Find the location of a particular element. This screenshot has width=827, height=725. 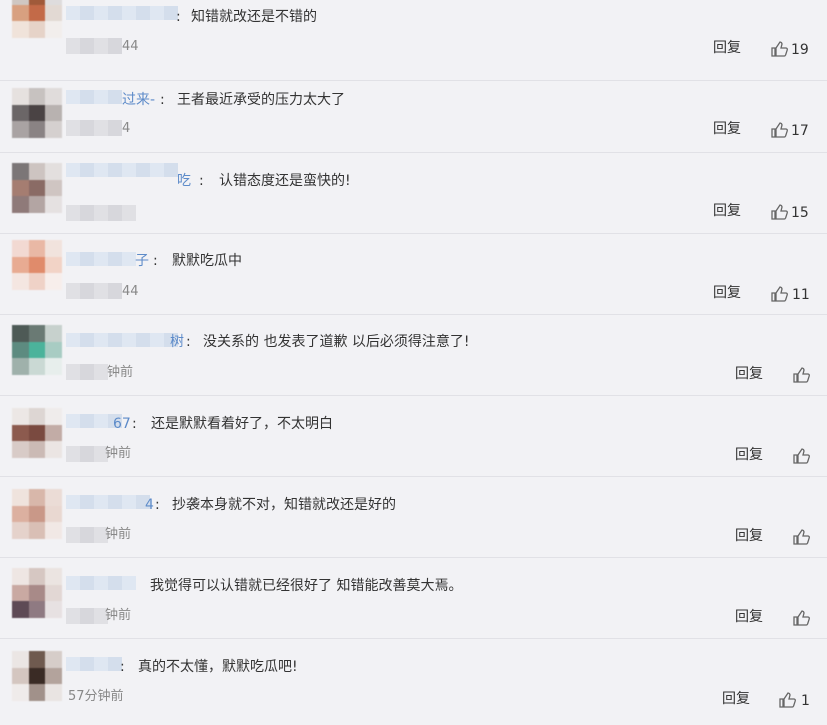

like-count: 1 is located at coordinates (805, 701).